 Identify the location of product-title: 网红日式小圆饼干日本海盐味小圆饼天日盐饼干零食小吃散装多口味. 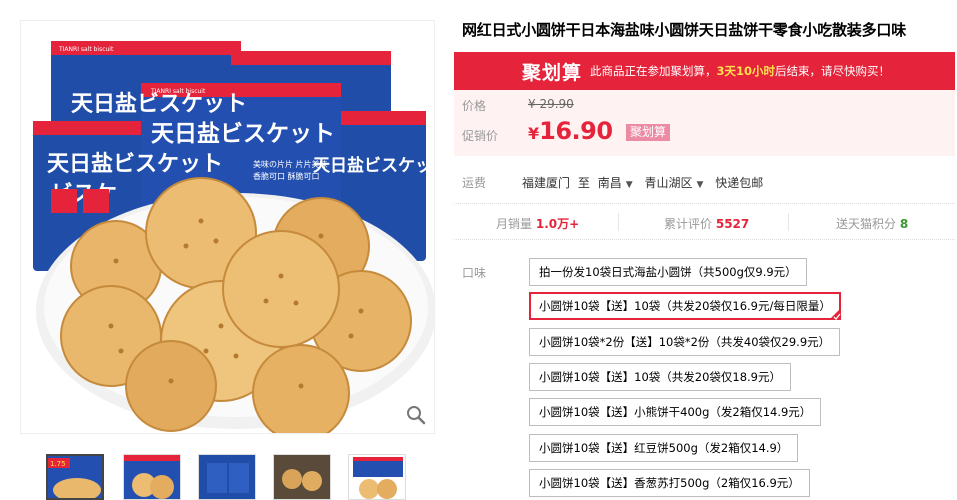
(684, 30).